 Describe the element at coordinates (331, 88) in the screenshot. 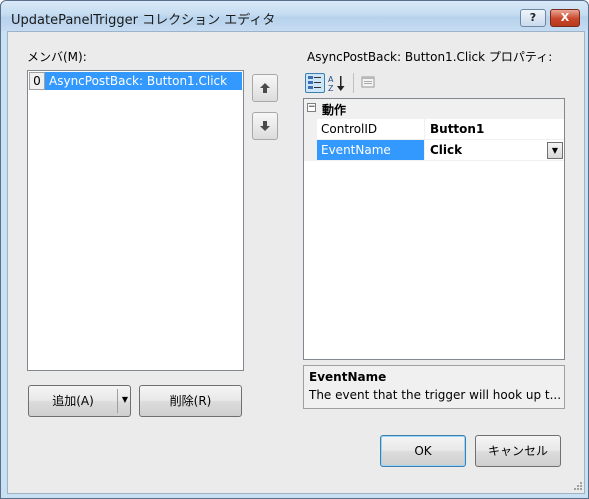

I see `svg-text: Z` at that location.